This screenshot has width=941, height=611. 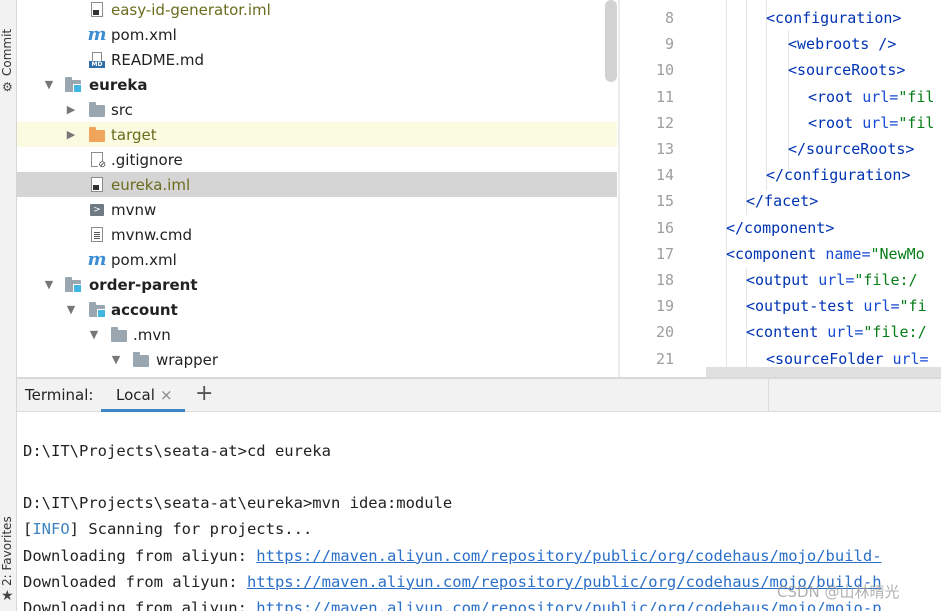 I want to click on tree-item-label: .gitignore, so click(x=147, y=159).